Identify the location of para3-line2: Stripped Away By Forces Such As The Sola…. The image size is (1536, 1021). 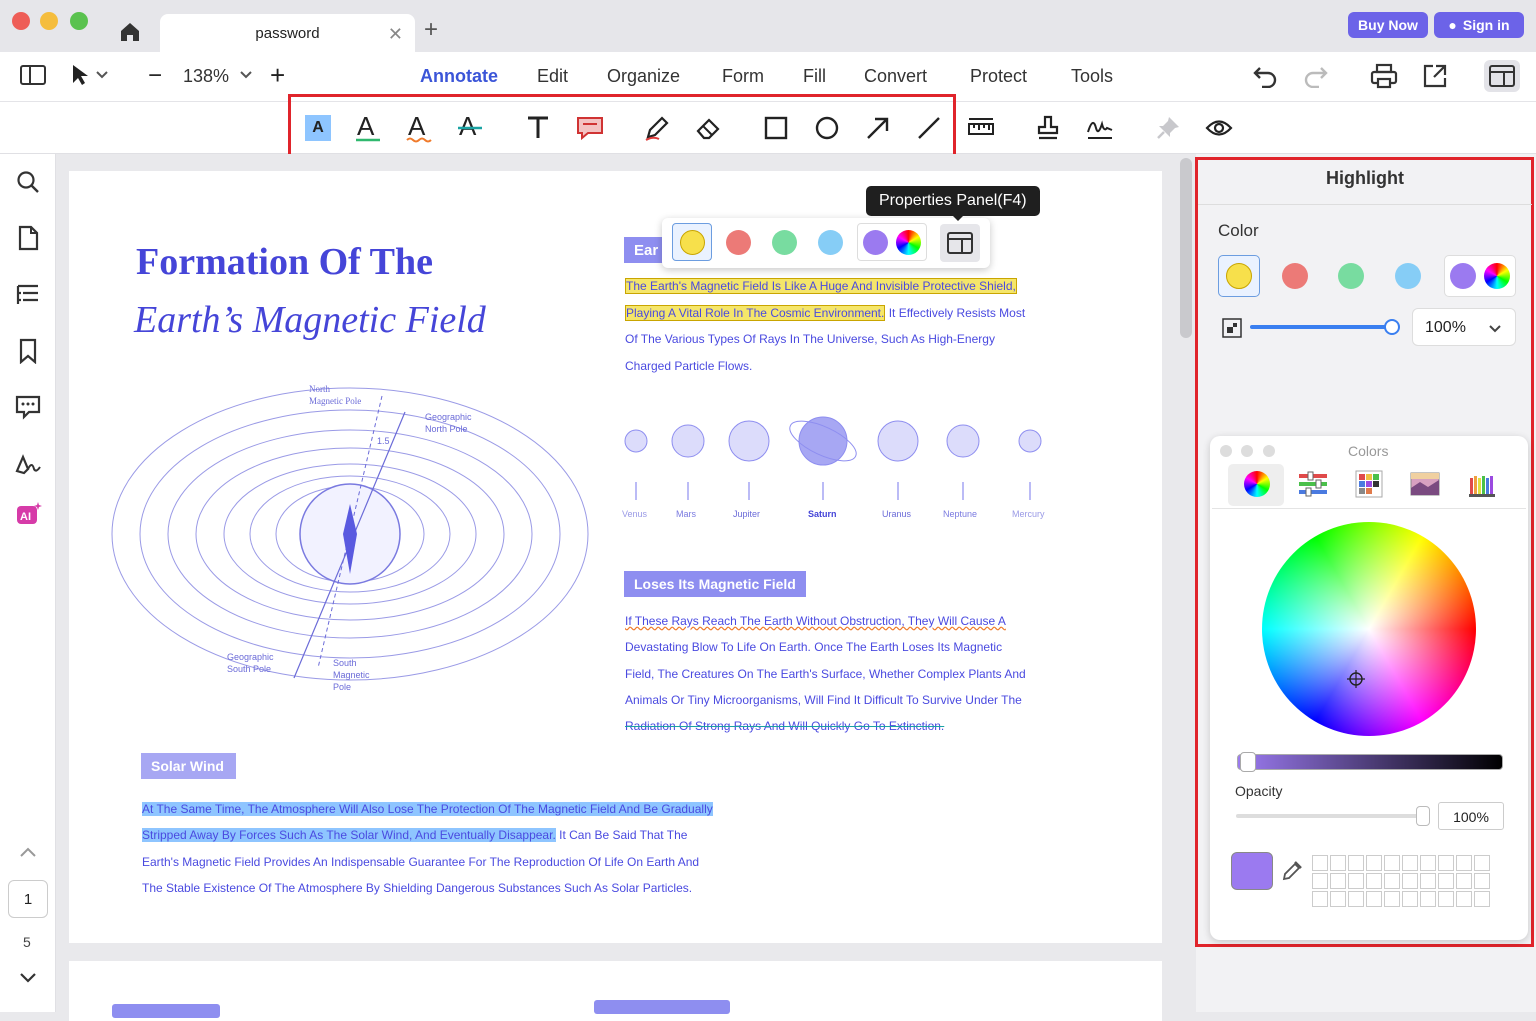
(414, 835).